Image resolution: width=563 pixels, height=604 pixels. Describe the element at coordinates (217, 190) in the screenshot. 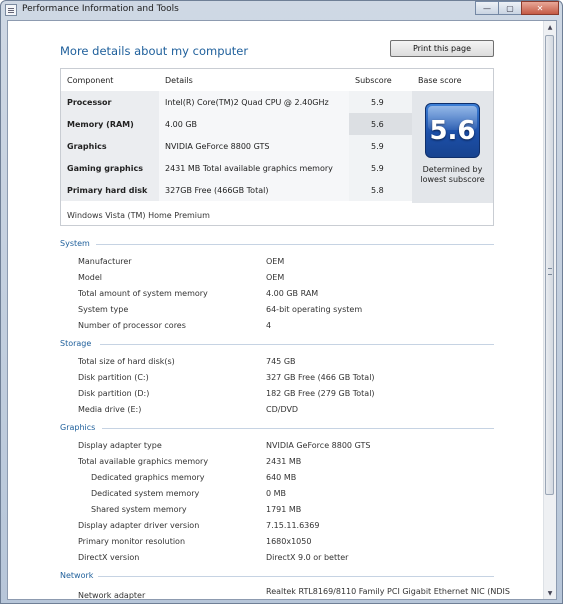

I see `component-details: 327GB Free (466GB Total)` at that location.